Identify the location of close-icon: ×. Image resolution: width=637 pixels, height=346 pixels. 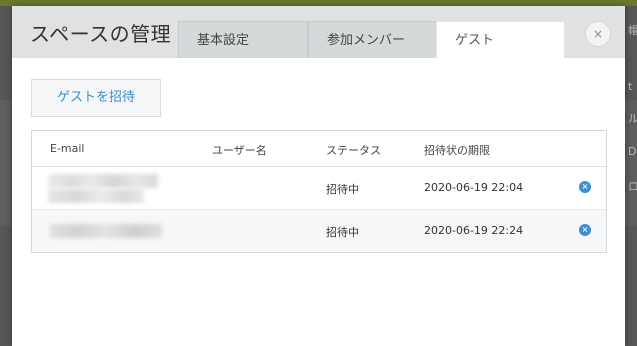
(598, 34).